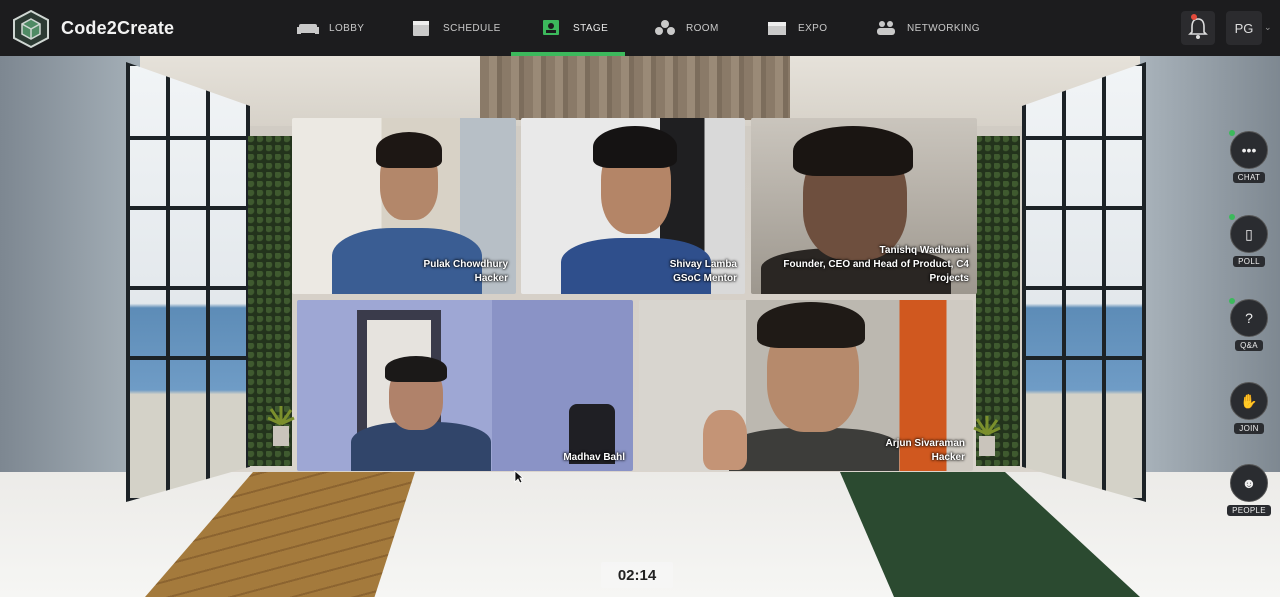  I want to click on speaker-name: Madhav Bahl, so click(594, 457).